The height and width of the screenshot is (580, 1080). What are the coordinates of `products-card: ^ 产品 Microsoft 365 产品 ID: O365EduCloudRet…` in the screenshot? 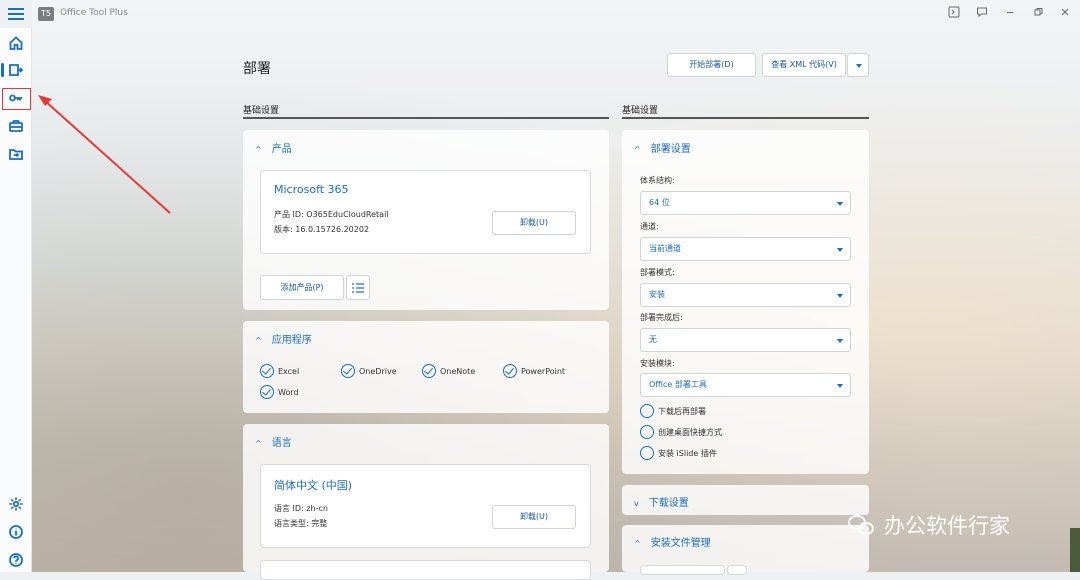 It's located at (426, 220).